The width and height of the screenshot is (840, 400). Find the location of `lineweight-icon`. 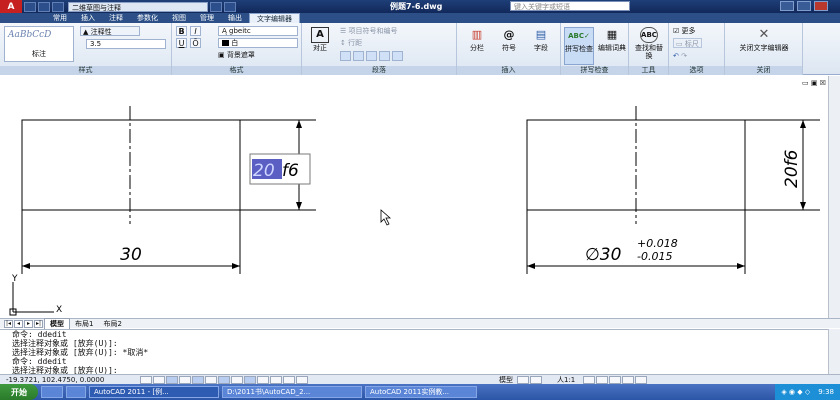

lineweight-icon is located at coordinates (263, 379).